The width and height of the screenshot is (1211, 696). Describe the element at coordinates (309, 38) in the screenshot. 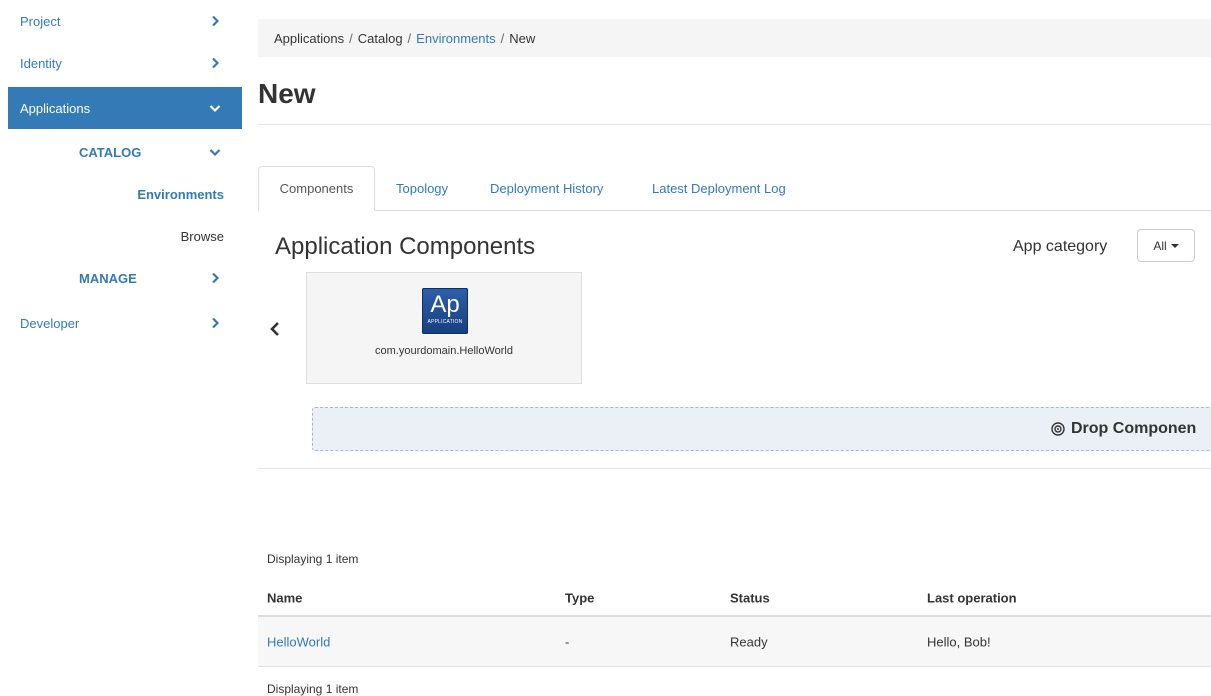

I see `breadcrumb-item-applications: Applications` at that location.